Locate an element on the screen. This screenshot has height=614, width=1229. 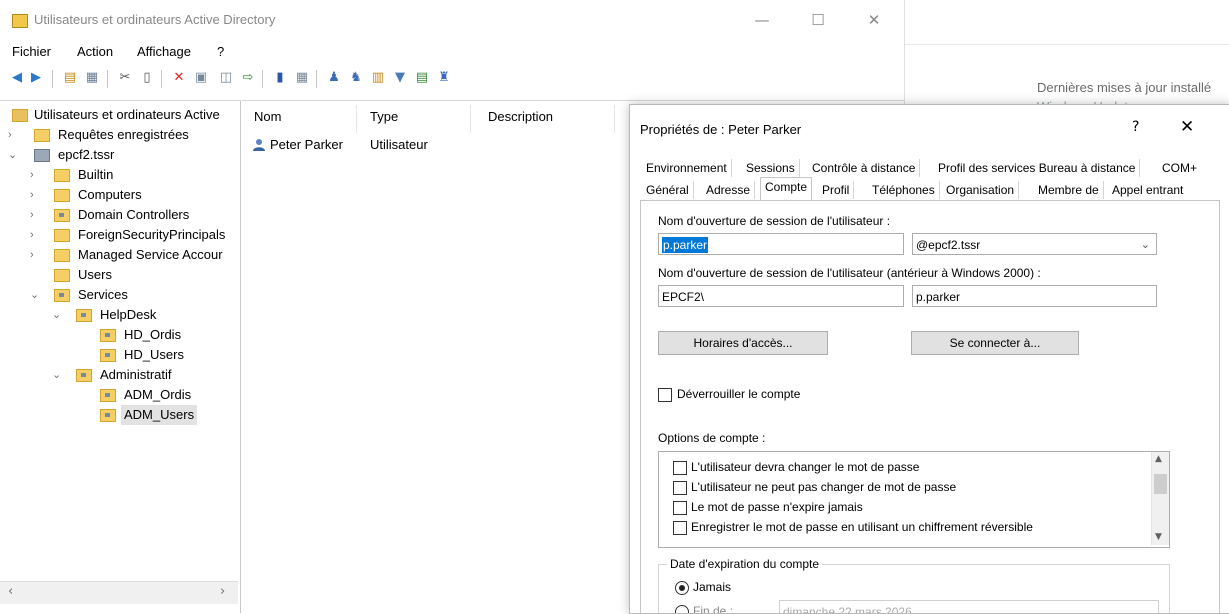
tab-adresse: Adresse is located at coordinates (729, 190).